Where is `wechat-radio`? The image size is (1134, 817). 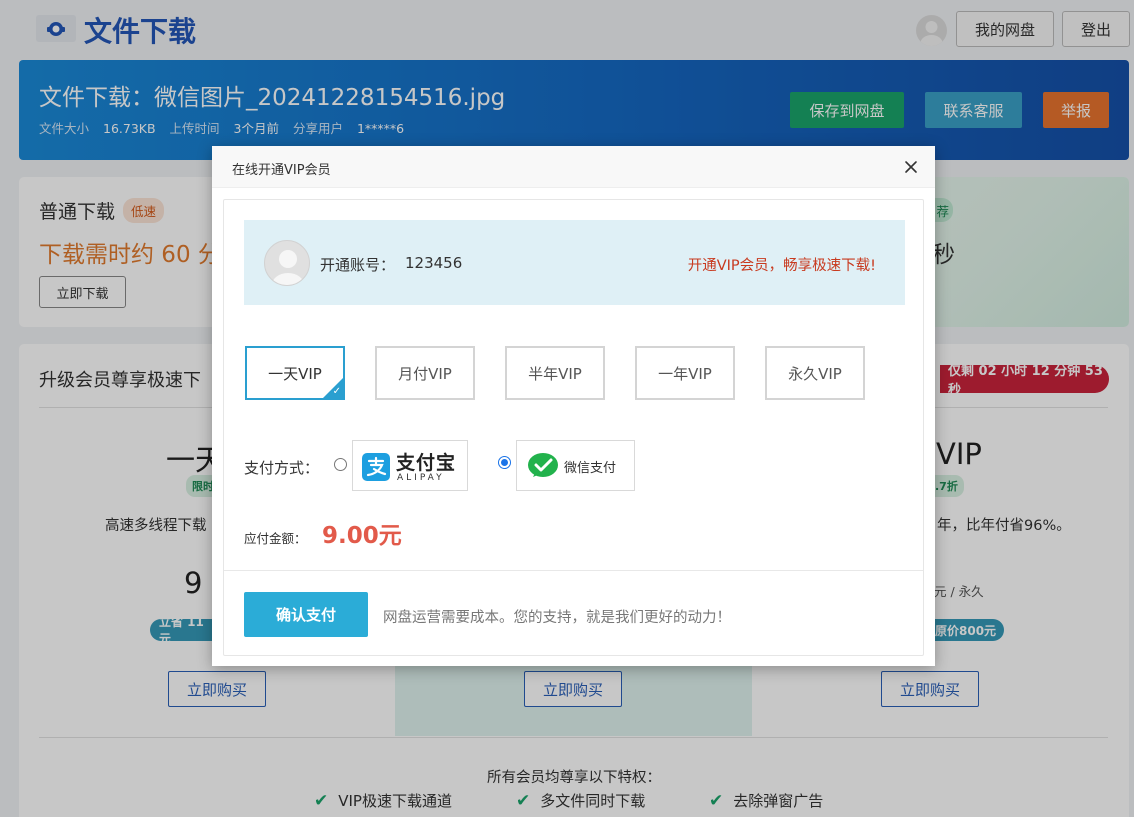 wechat-radio is located at coordinates (504, 462).